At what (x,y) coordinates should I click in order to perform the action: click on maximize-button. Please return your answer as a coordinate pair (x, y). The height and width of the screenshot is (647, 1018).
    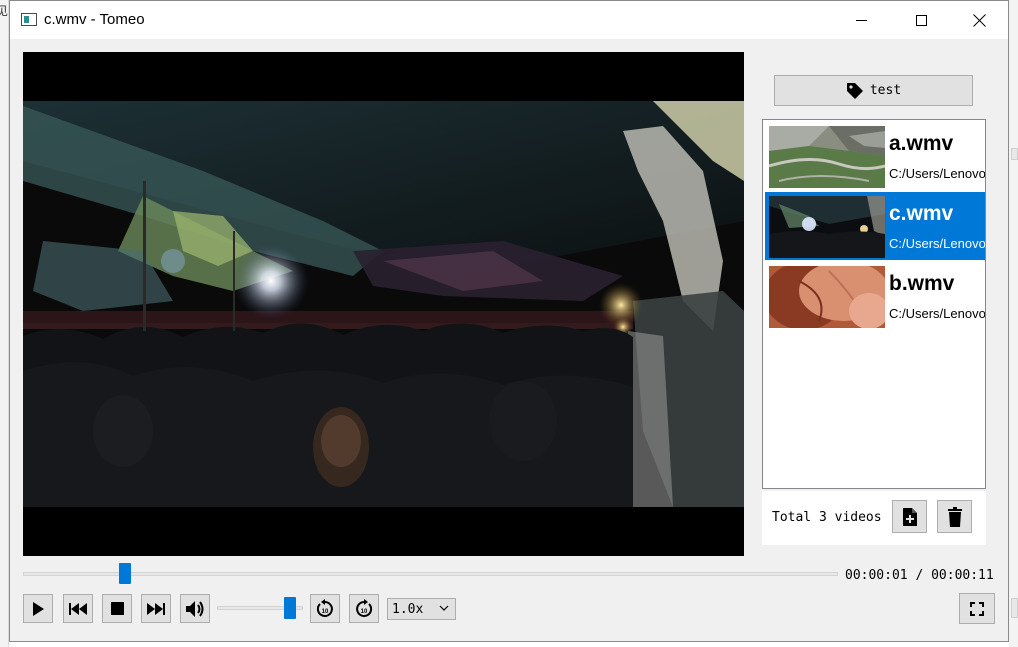
    Looking at the image, I should click on (921, 20).